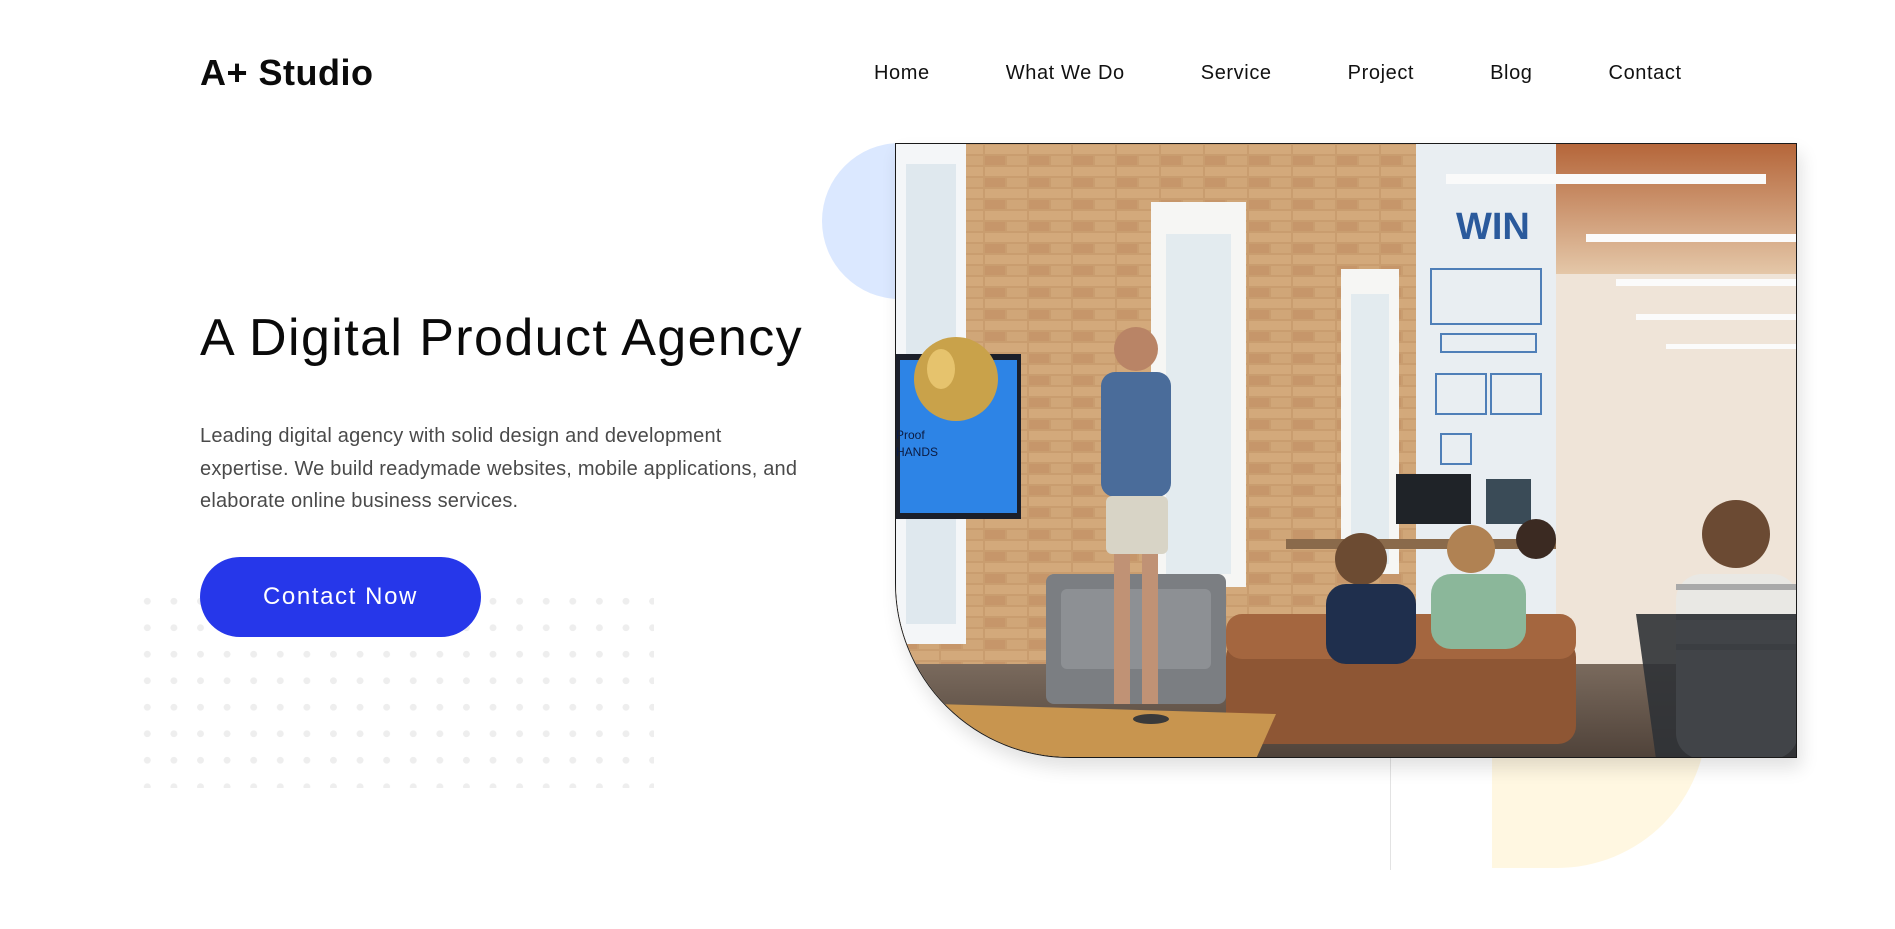  Describe the element at coordinates (340, 597) in the screenshot. I see `contact-now-button: Contact Now` at that location.